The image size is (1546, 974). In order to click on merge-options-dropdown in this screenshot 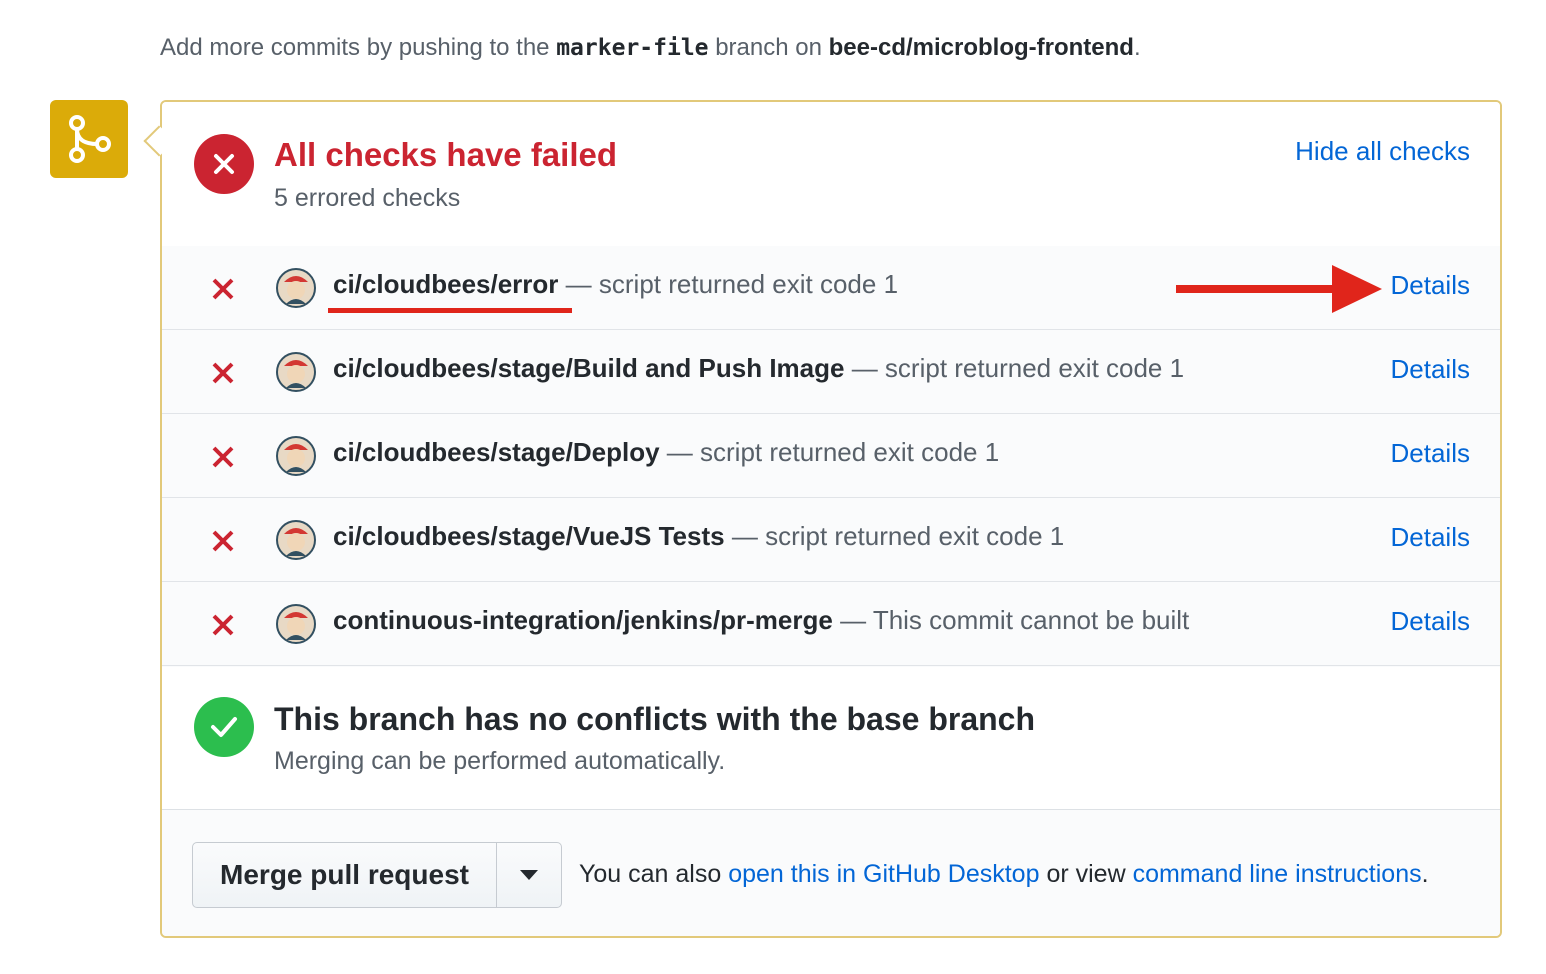, I will do `click(529, 875)`.